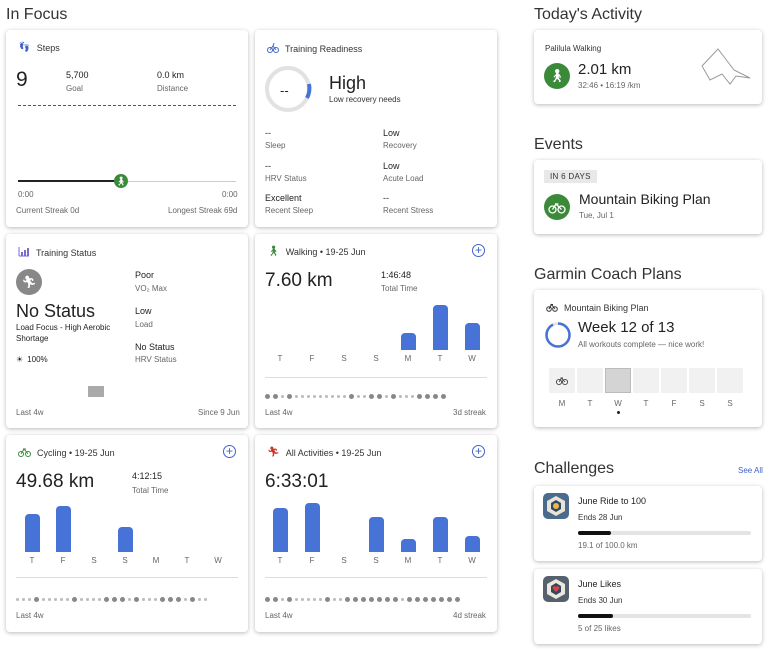  Describe the element at coordinates (127, 105) in the screenshot. I see `steps-goal-line` at that location.